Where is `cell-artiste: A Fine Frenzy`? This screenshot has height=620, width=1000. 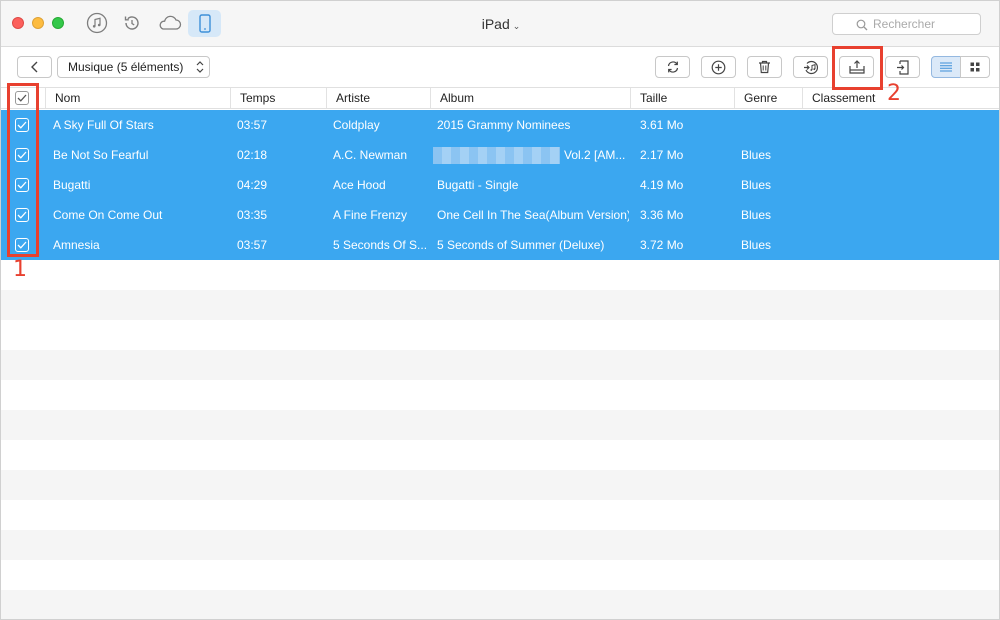 cell-artiste: A Fine Frenzy is located at coordinates (370, 215).